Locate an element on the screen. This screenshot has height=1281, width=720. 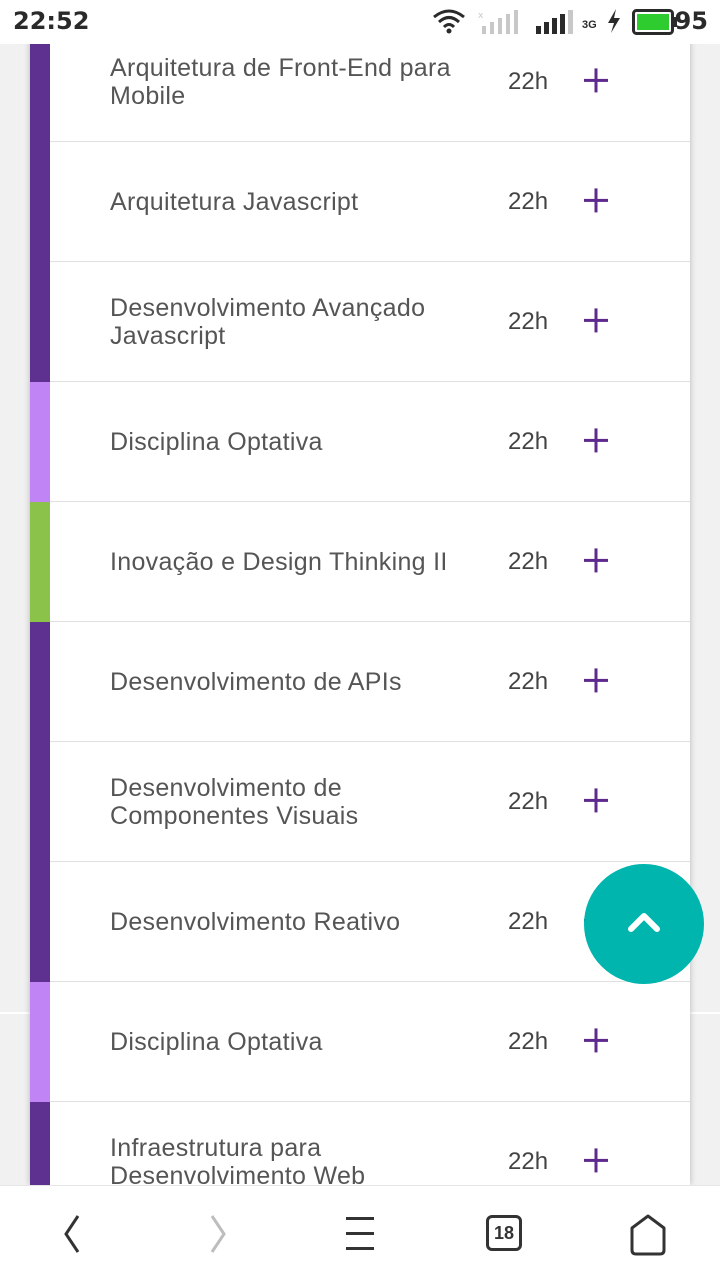
tabs-icon: 18 is located at coordinates (504, 1233).